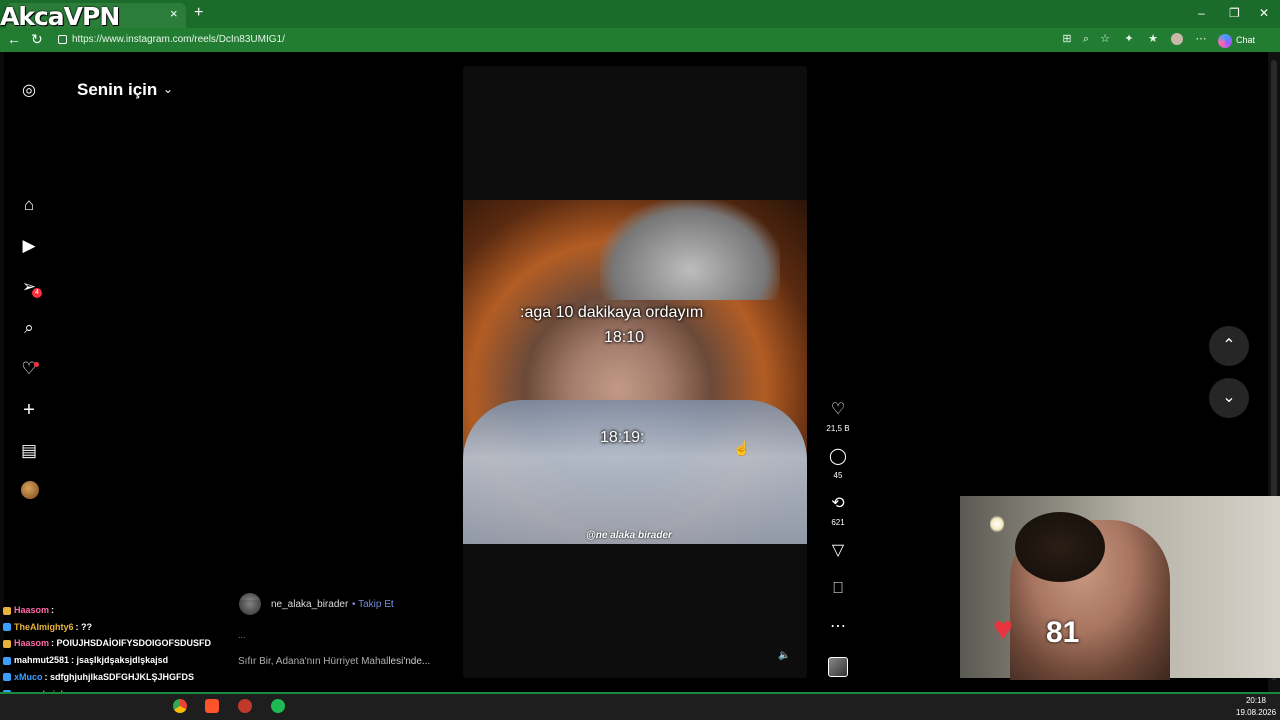  What do you see at coordinates (36, 364) in the screenshot?
I see `notification-dot` at bounding box center [36, 364].